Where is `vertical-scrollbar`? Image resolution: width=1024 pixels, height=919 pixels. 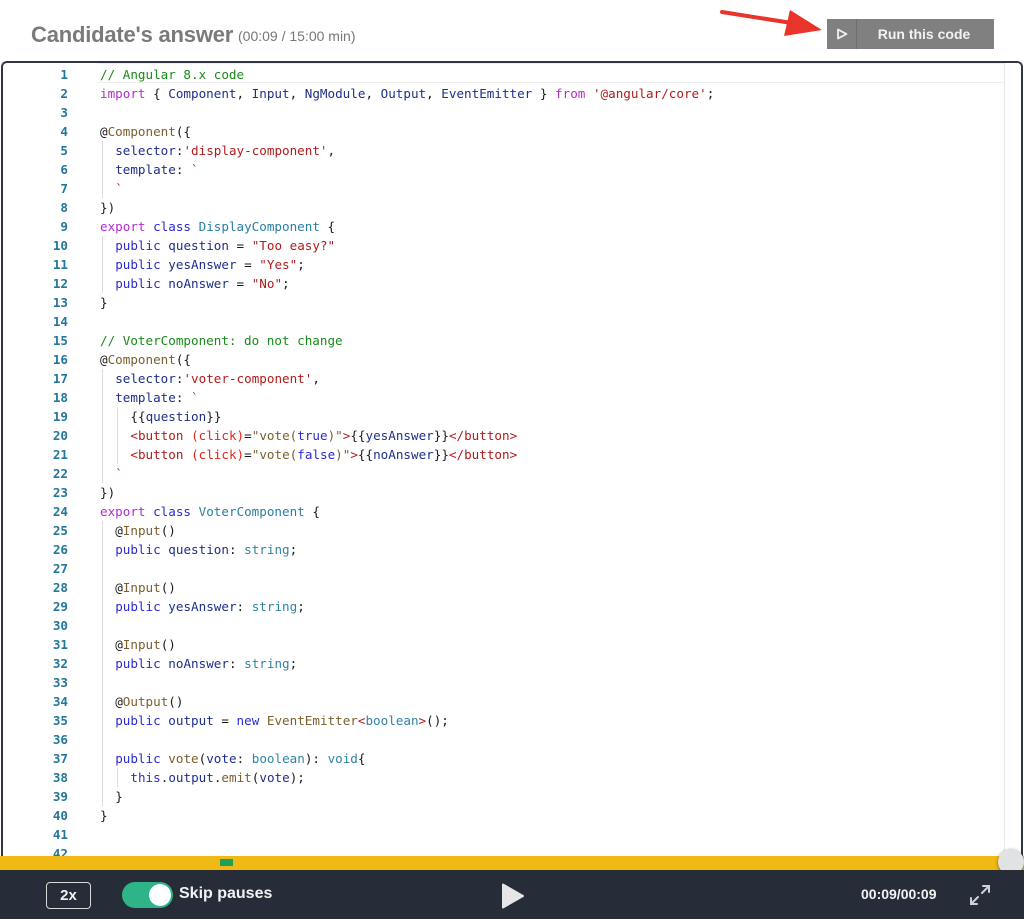
vertical-scrollbar is located at coordinates (1012, 462).